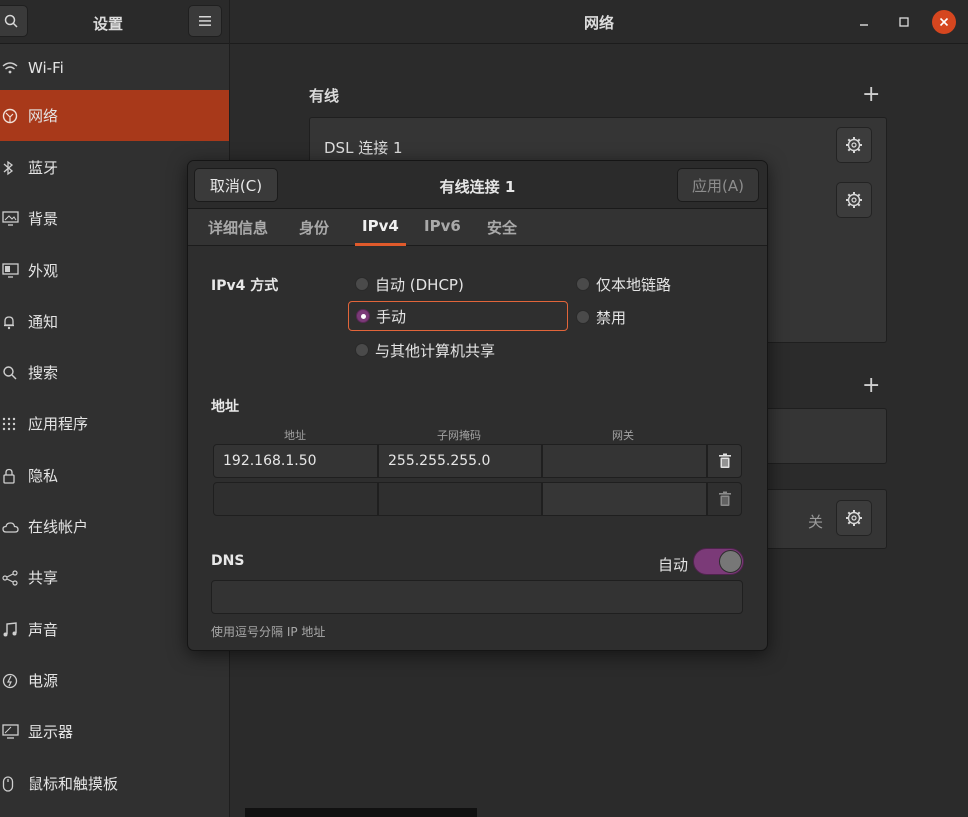 This screenshot has width=968, height=817. I want to click on maximize-icon, so click(904, 22).